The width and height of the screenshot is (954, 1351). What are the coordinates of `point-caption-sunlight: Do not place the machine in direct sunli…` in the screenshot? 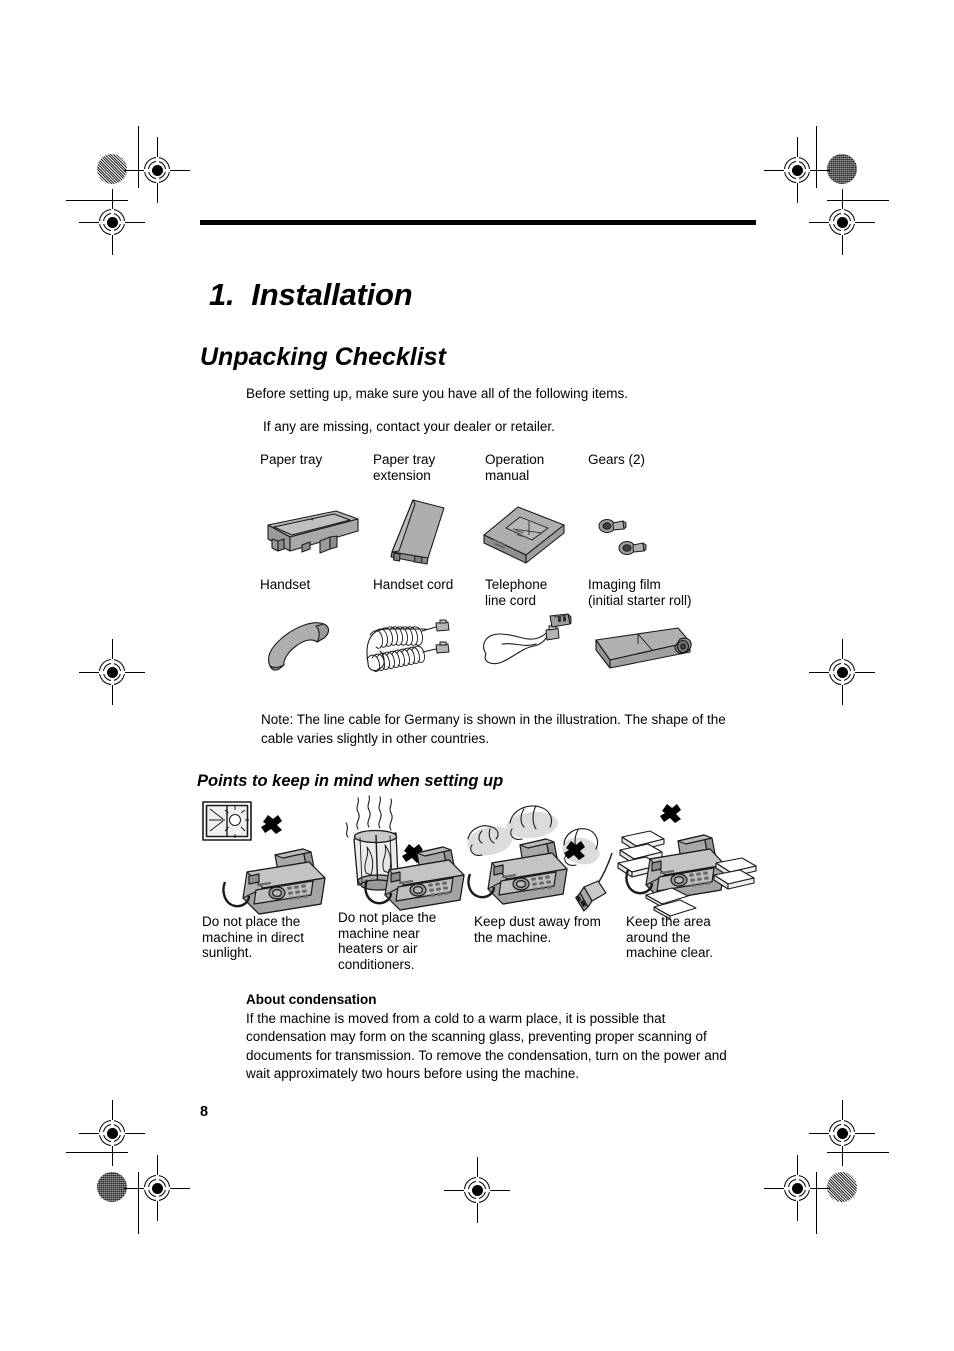 It's located at (253, 937).